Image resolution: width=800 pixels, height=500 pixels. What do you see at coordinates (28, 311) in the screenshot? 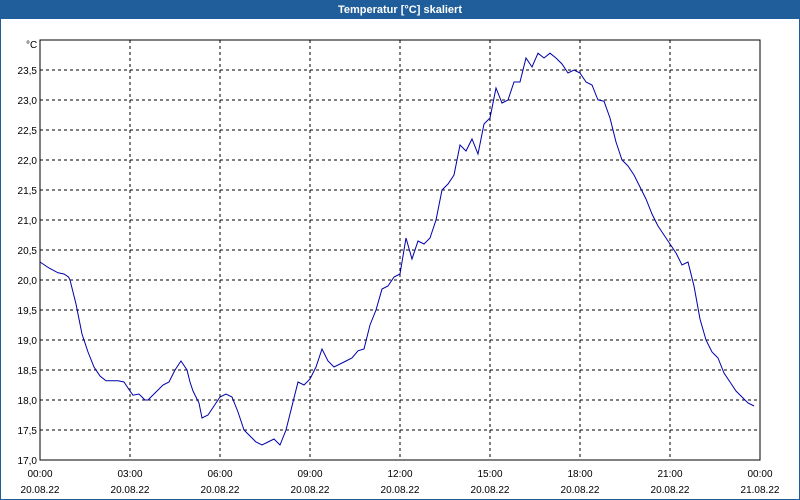
I see `y-tick-label: 19,5` at bounding box center [28, 311].